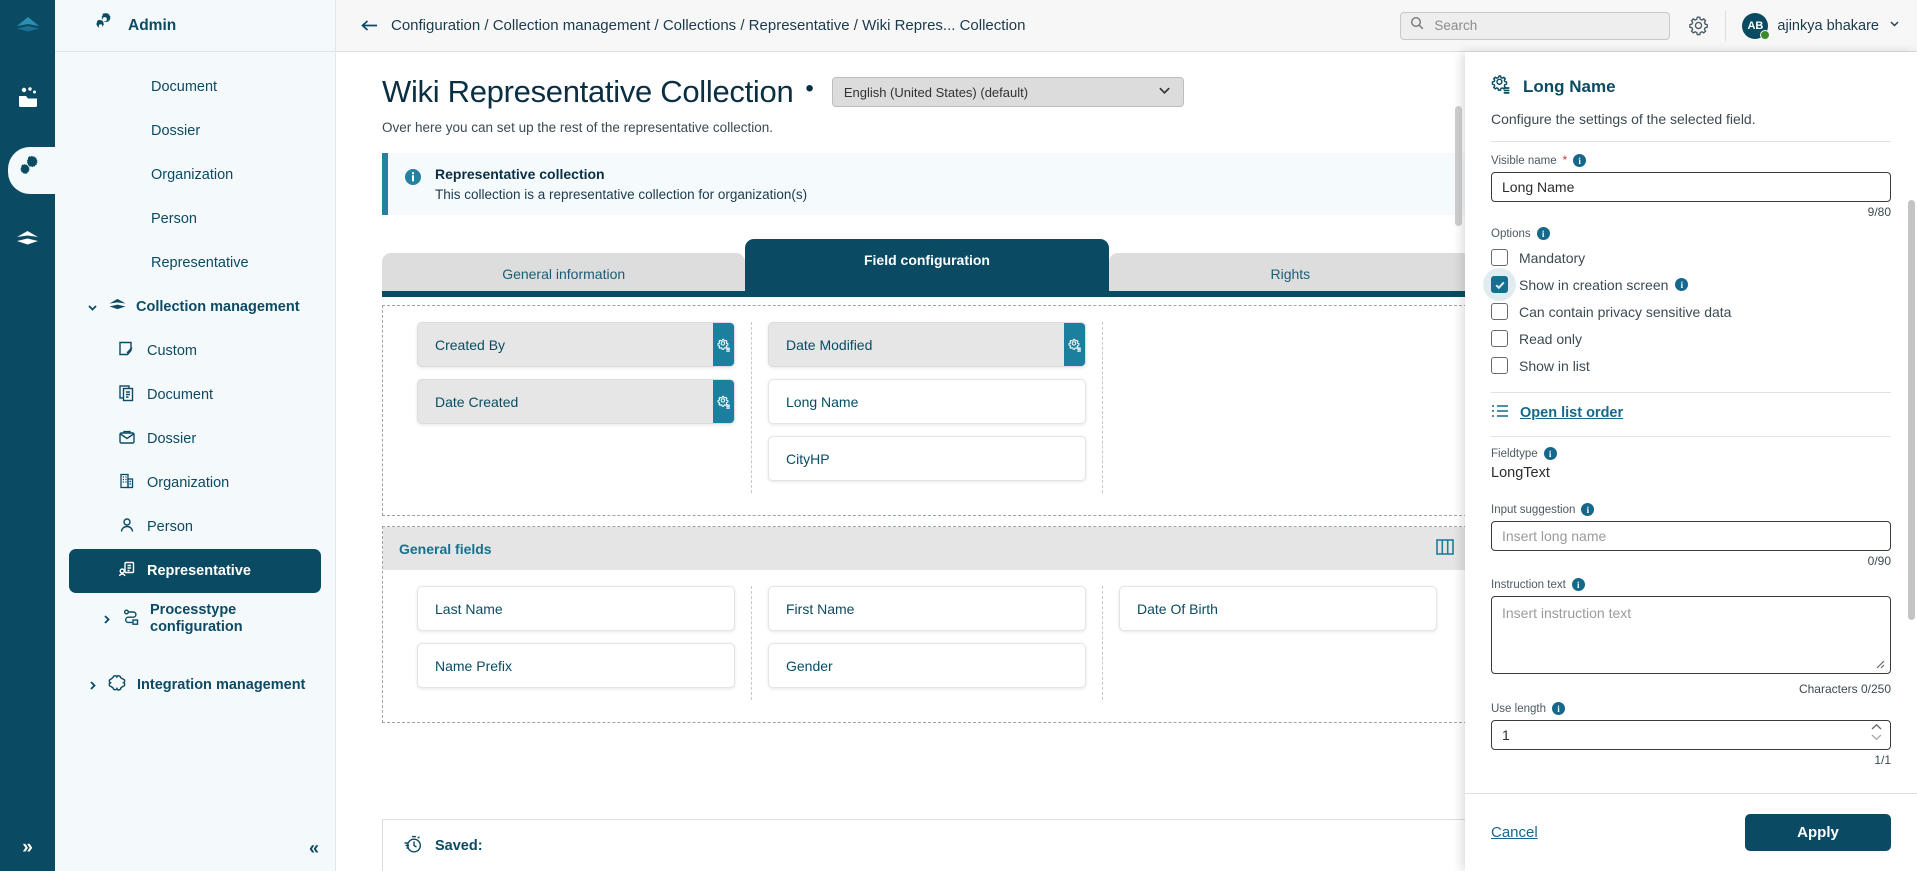  Describe the element at coordinates (195, 439) in the screenshot. I see `sidebar-item-dossier: Dossier` at that location.